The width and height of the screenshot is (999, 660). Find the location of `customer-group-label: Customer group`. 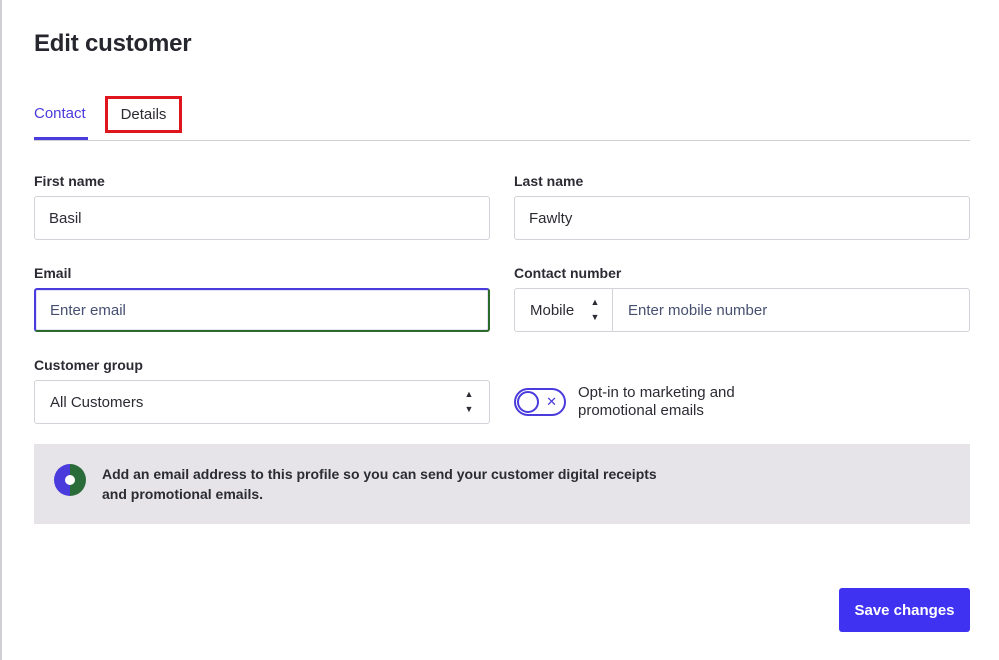

customer-group-label: Customer group is located at coordinates (88, 365).